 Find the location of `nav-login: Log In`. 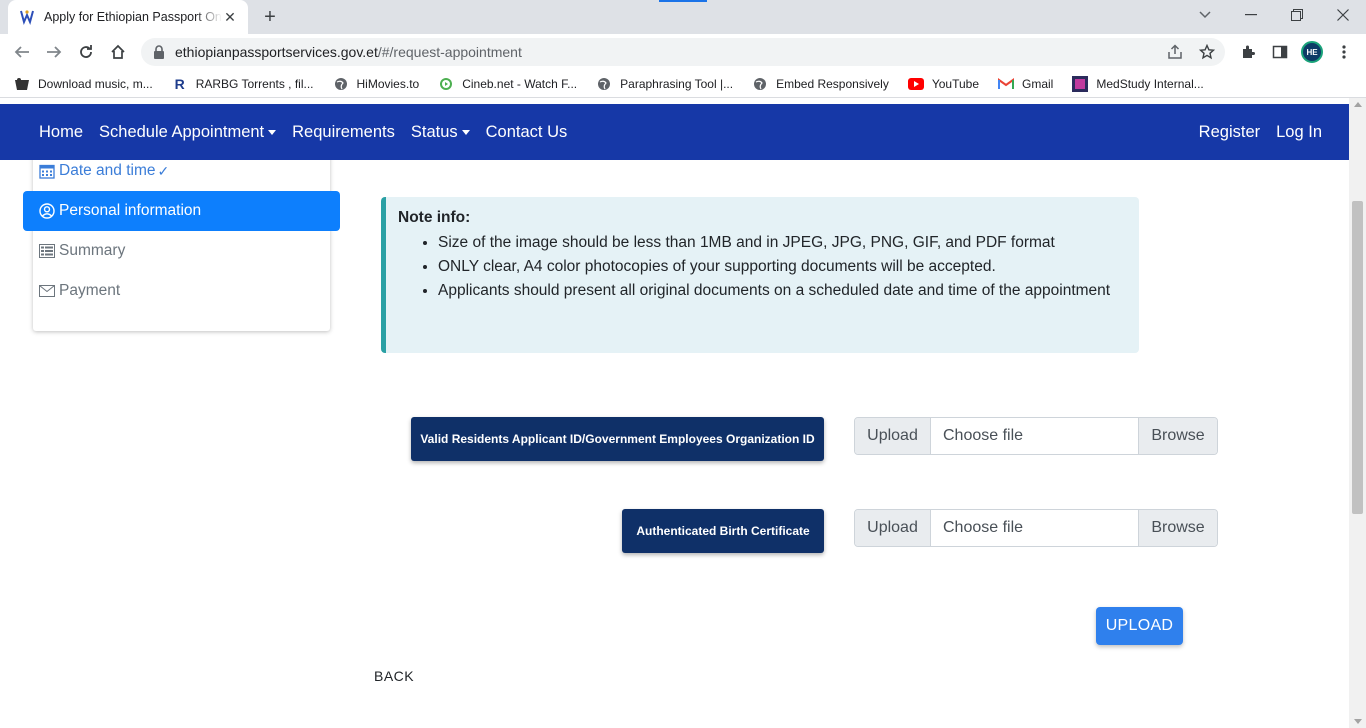

nav-login: Log In is located at coordinates (1299, 132).